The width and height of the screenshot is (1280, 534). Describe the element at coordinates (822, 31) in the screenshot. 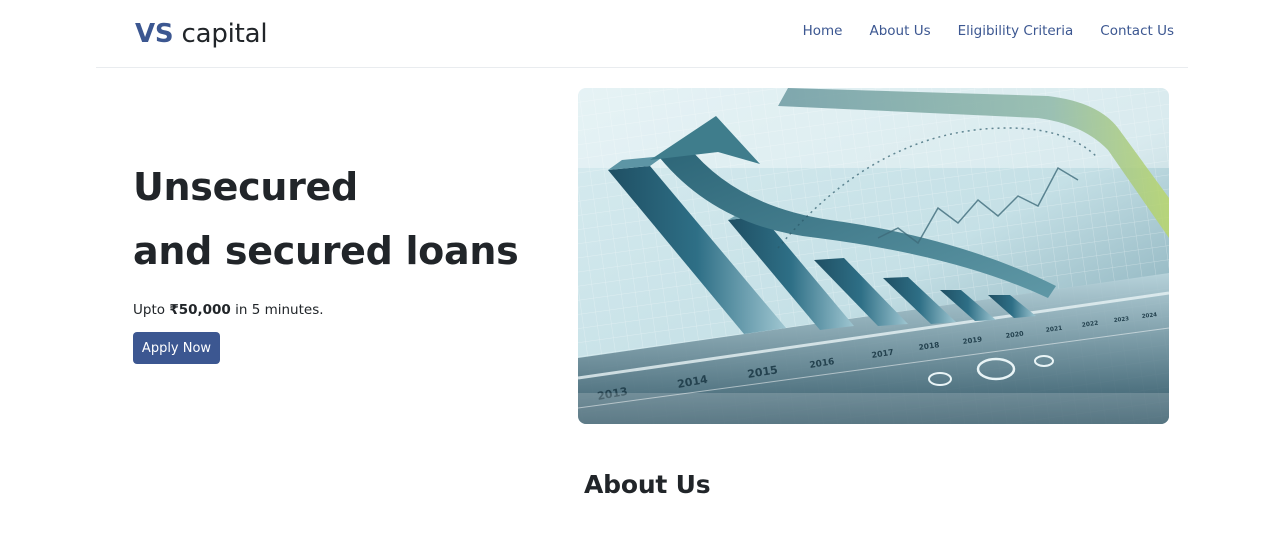

I see `nav-link-home: Home` at that location.